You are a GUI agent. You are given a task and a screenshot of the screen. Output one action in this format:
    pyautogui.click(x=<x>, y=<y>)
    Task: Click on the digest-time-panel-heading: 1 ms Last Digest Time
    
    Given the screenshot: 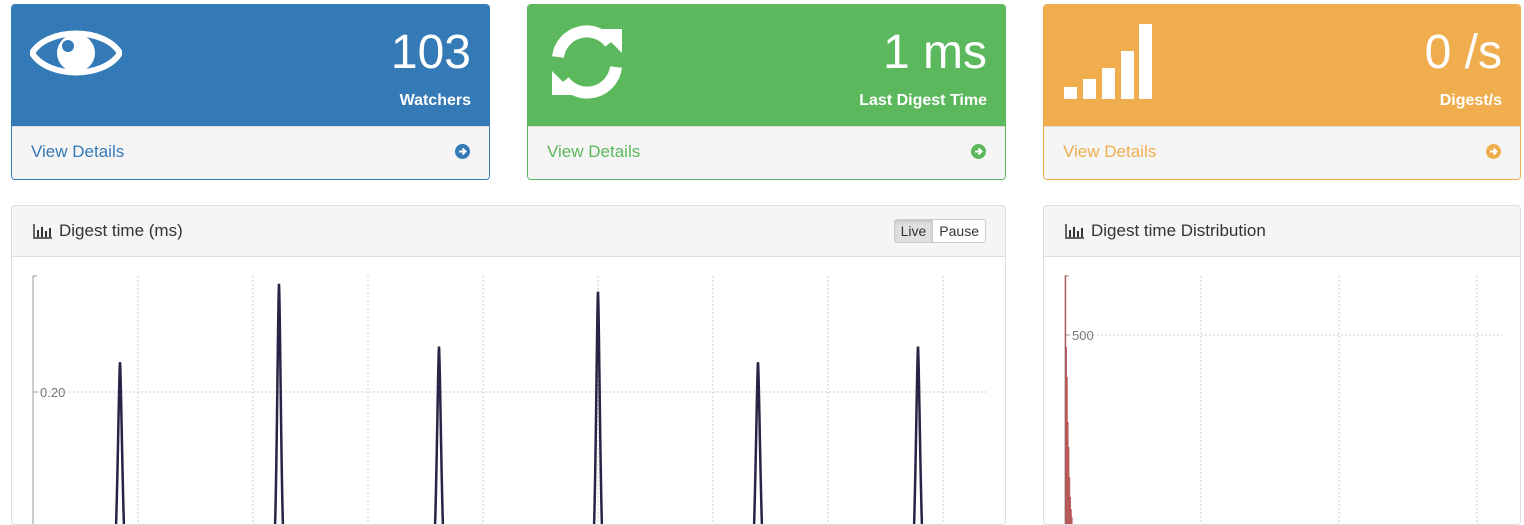 What is the action you would take?
    pyautogui.click(x=766, y=66)
    